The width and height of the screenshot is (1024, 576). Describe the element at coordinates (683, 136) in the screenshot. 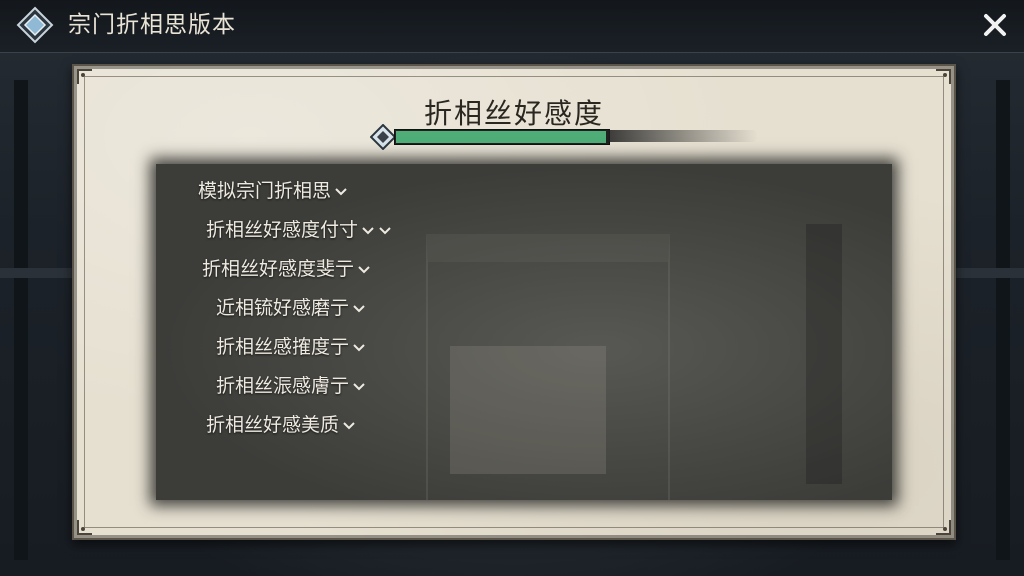

I see `ink-brush-stroke` at that location.